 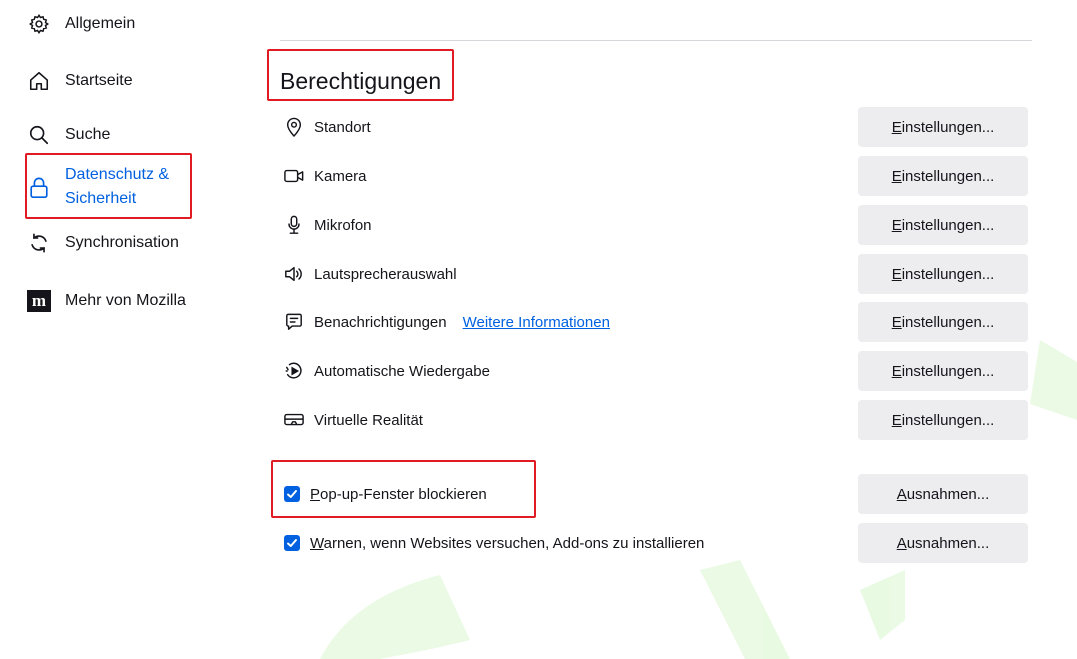 I want to click on vr-icon, so click(x=294, y=420).